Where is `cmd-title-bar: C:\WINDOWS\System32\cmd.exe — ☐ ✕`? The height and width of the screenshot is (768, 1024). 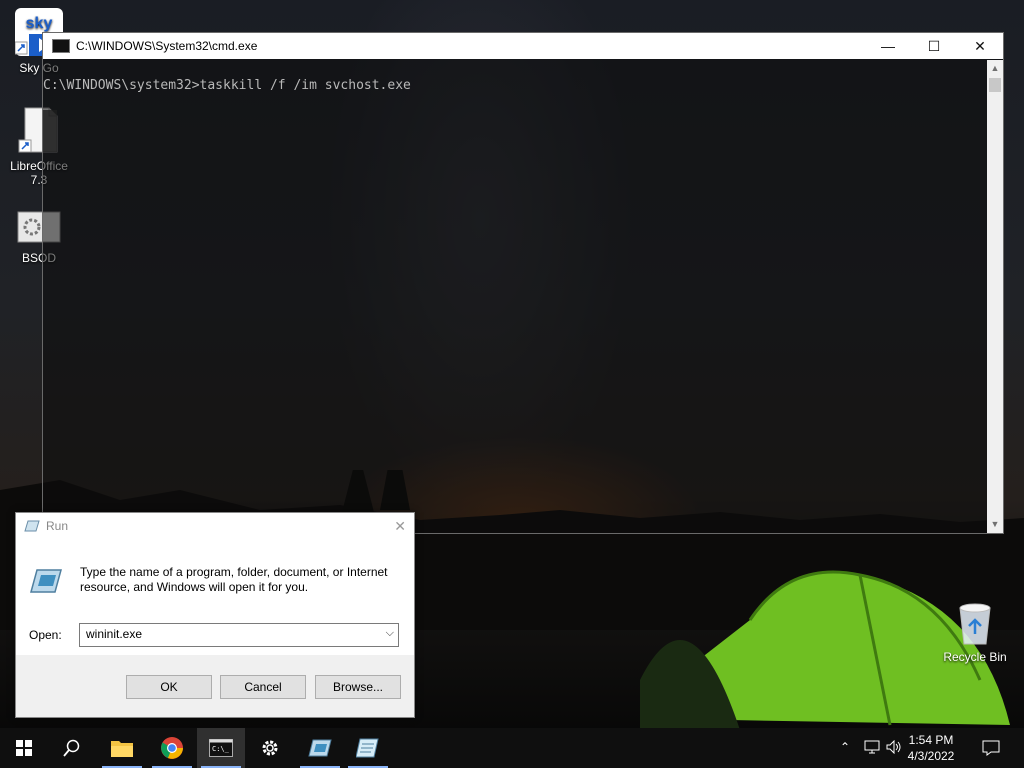 cmd-title-bar: C:\WINDOWS\System32\cmd.exe — ☐ ✕ is located at coordinates (523, 46).